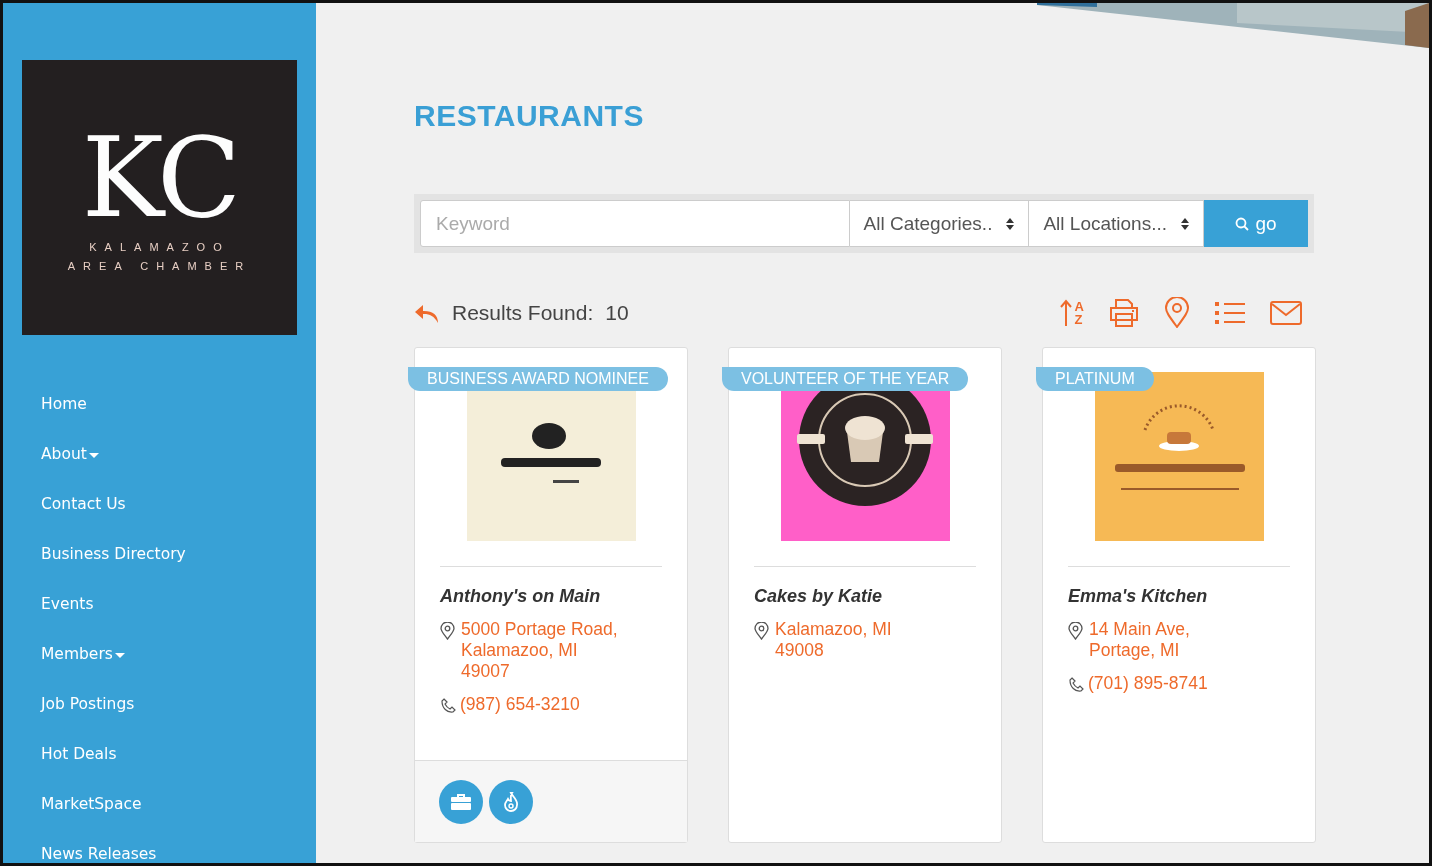 The image size is (1432, 866). What do you see at coordinates (1124, 312) in the screenshot?
I see `print-icon` at bounding box center [1124, 312].